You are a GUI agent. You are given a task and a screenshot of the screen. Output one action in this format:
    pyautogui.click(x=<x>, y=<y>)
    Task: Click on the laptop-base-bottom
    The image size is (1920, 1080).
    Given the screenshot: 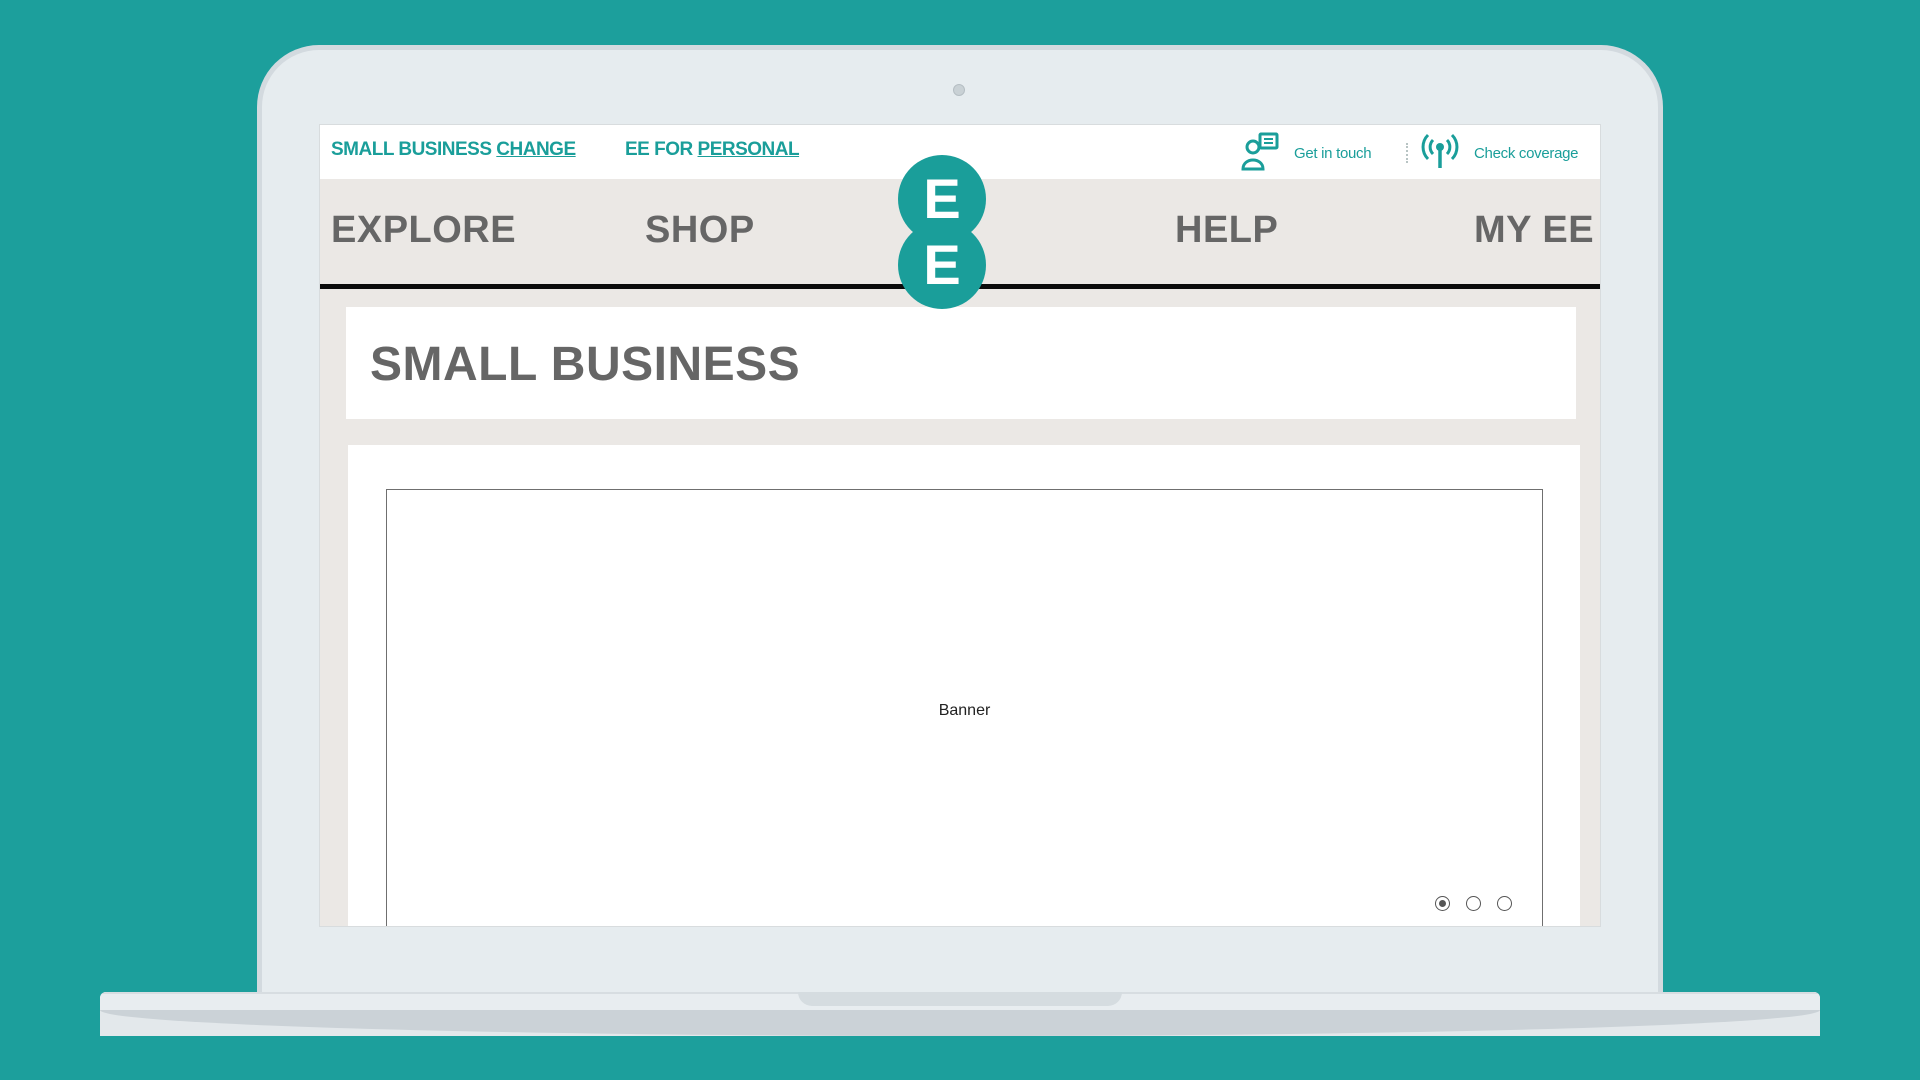 What is the action you would take?
    pyautogui.click(x=960, y=1023)
    